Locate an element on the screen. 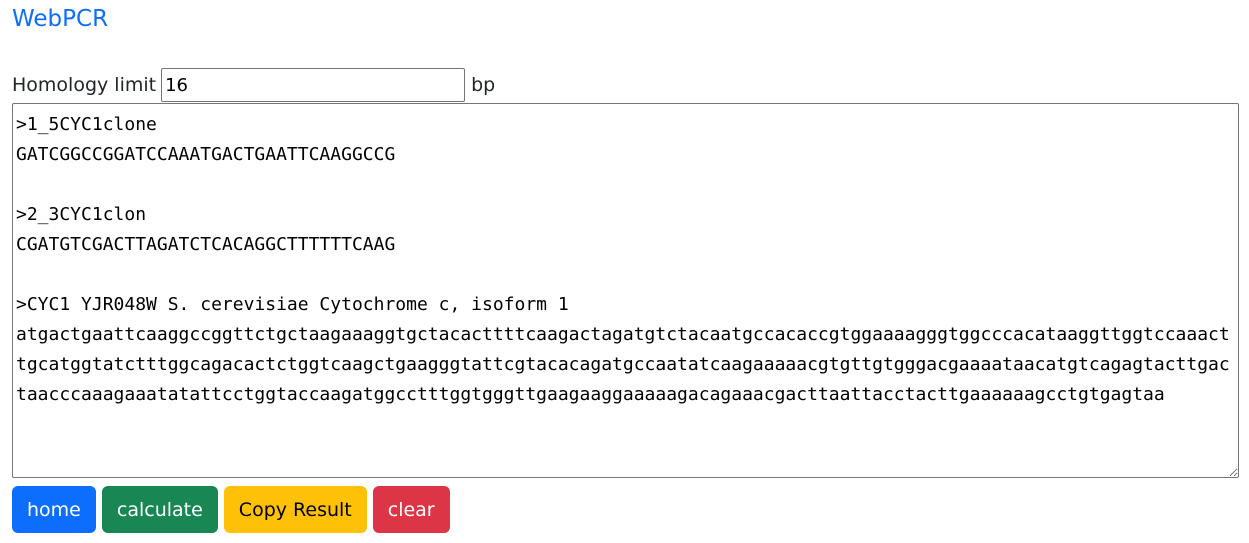 This screenshot has height=543, width=1249. homology-limit-label: Homology limit is located at coordinates (84, 85).